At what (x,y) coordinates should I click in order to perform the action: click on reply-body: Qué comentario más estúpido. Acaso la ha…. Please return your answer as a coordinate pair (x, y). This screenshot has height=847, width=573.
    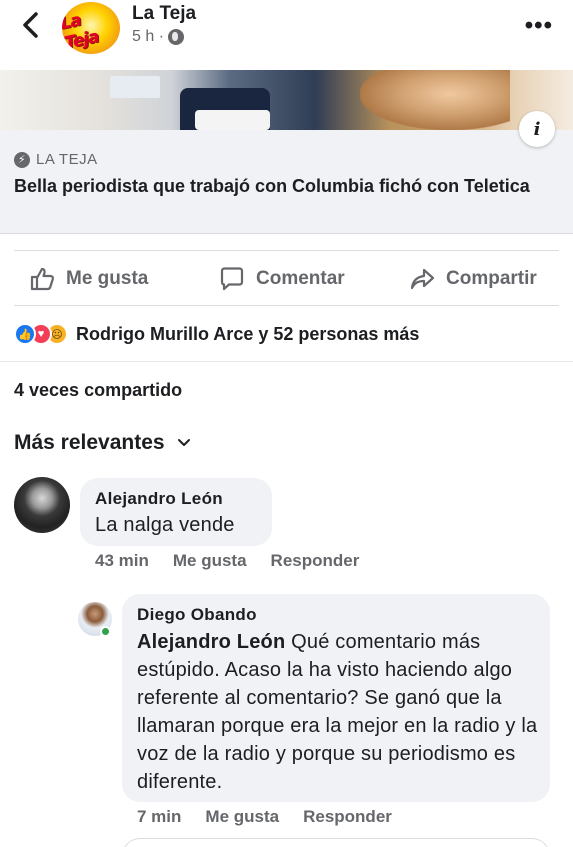
    Looking at the image, I should click on (337, 712).